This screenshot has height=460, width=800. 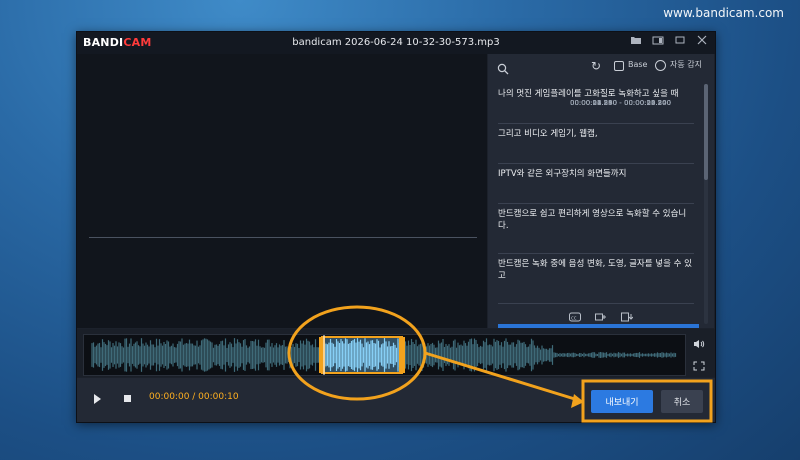 I want to click on waveform-row, so click(x=396, y=353).